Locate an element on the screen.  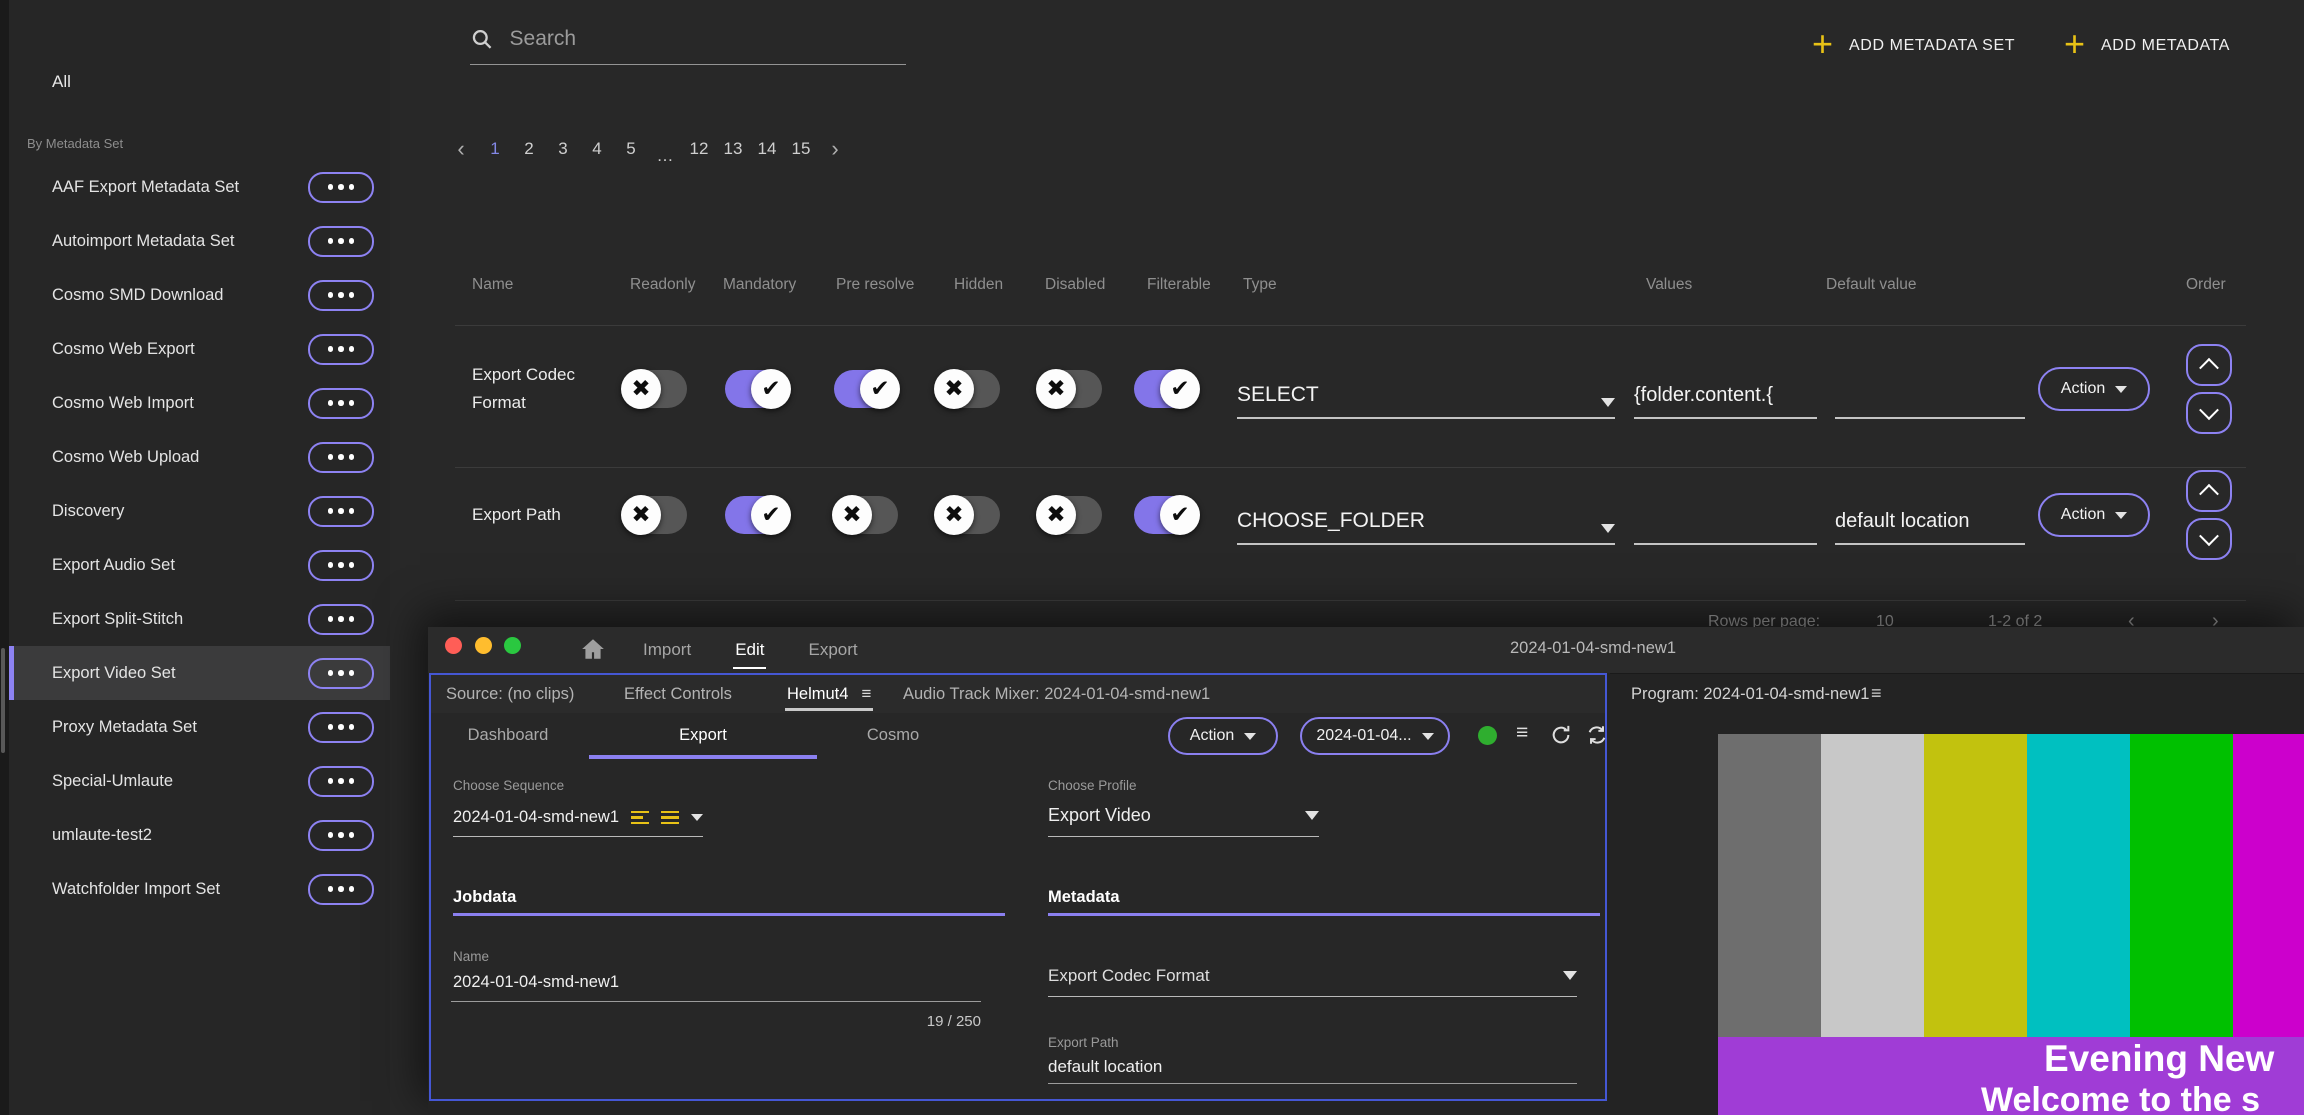
window-tab-import: Import is located at coordinates (667, 650).